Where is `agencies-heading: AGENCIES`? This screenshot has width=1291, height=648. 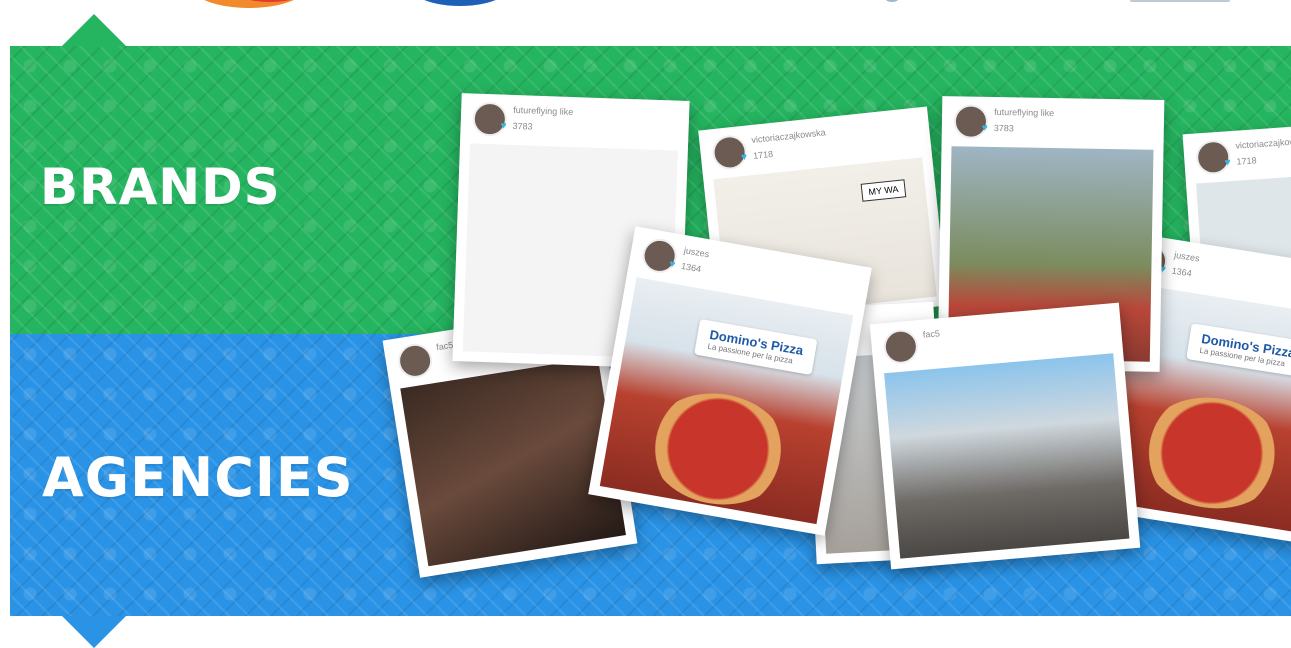 agencies-heading: AGENCIES is located at coordinates (198, 477).